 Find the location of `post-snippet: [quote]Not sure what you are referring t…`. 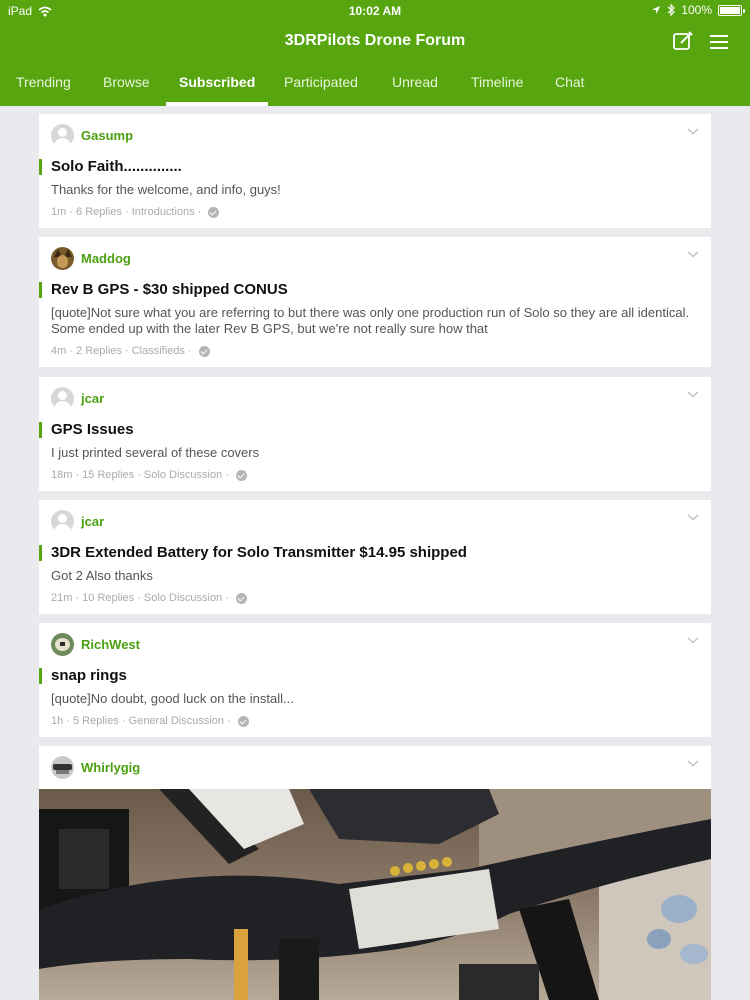

post-snippet: [quote]Not sure what you are referring t… is located at coordinates (370, 320).